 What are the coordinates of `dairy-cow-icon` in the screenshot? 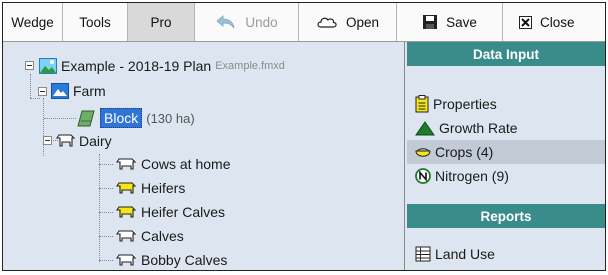 It's located at (65, 141).